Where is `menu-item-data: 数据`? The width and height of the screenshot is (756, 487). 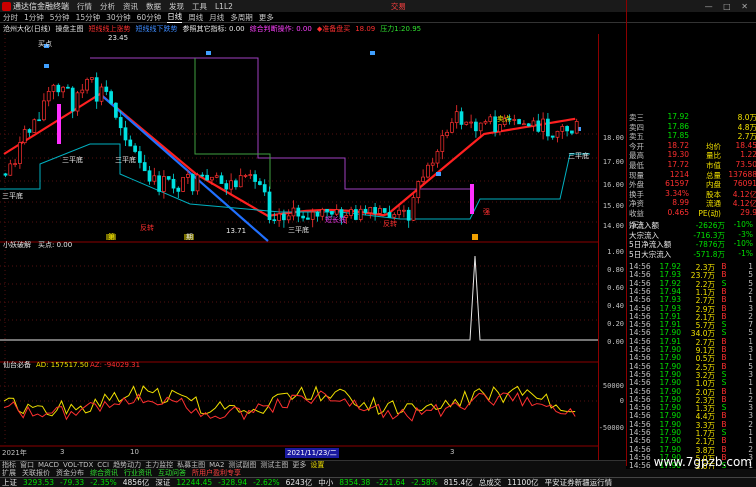 menu-item-data: 数据 is located at coordinates (153, 6).